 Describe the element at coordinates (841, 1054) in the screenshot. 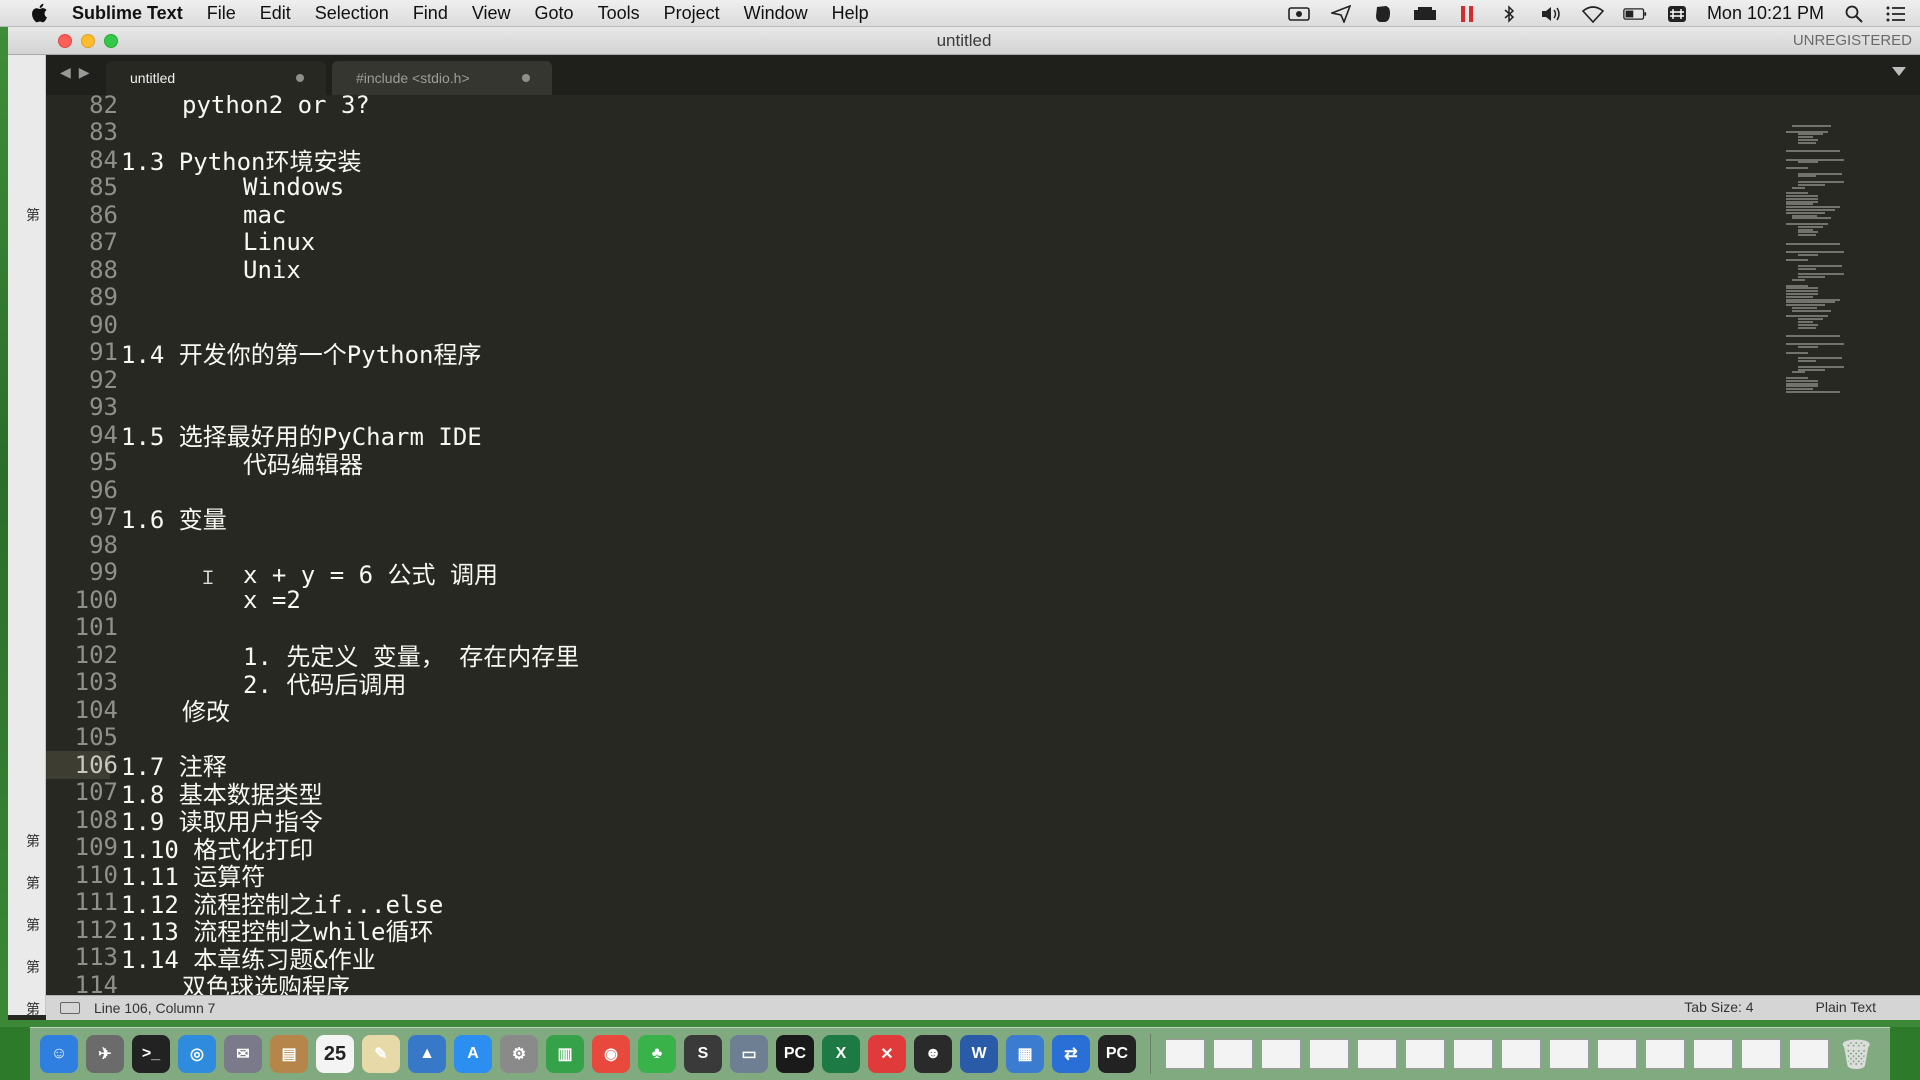

I see `excel-icon: X` at that location.